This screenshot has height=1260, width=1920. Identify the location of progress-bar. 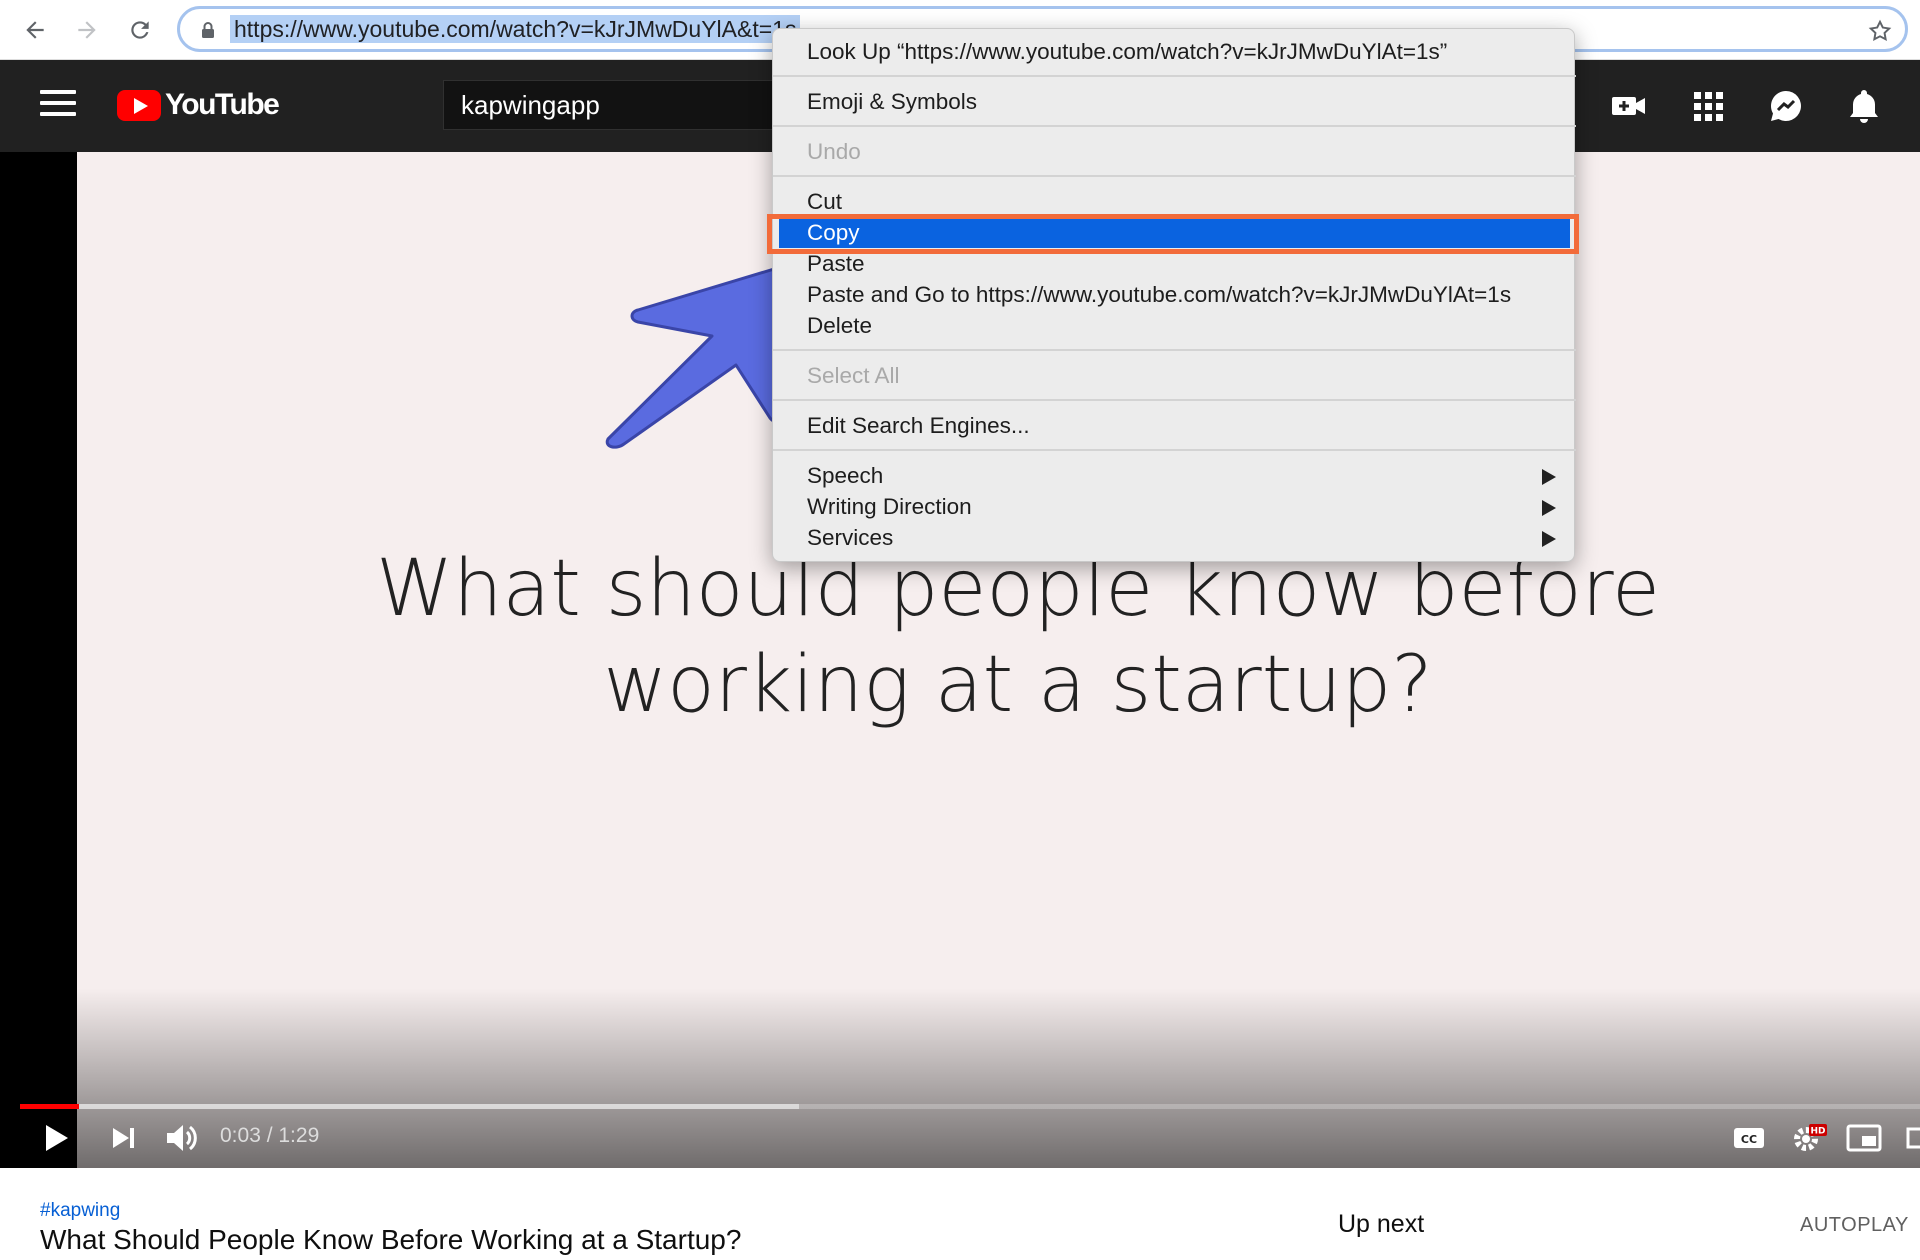
(970, 1106).